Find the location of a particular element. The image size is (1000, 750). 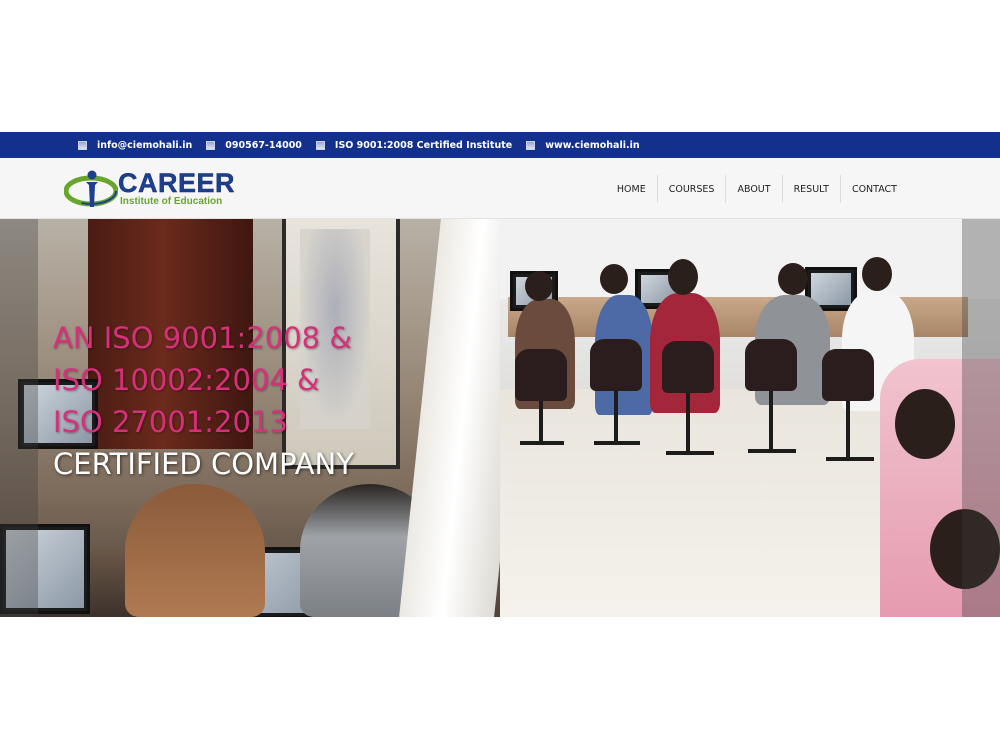

site-logo: CAREER Institute of Education is located at coordinates (152, 189).